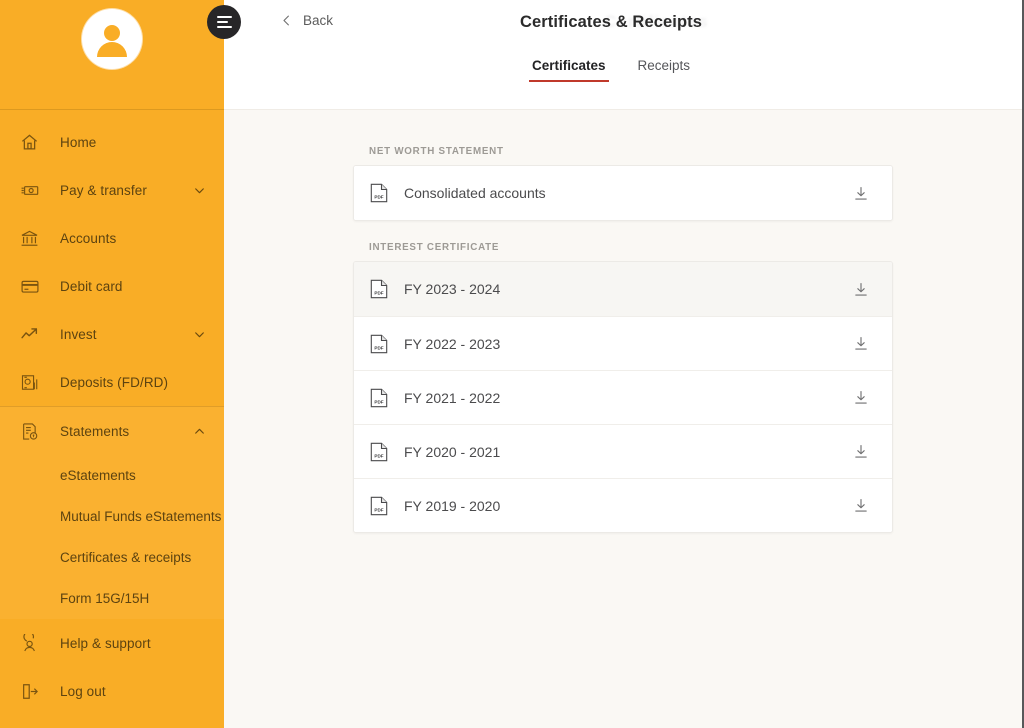 This screenshot has height=728, width=1024. I want to click on document-row: PDF FY 2021 - 2022, so click(623, 397).